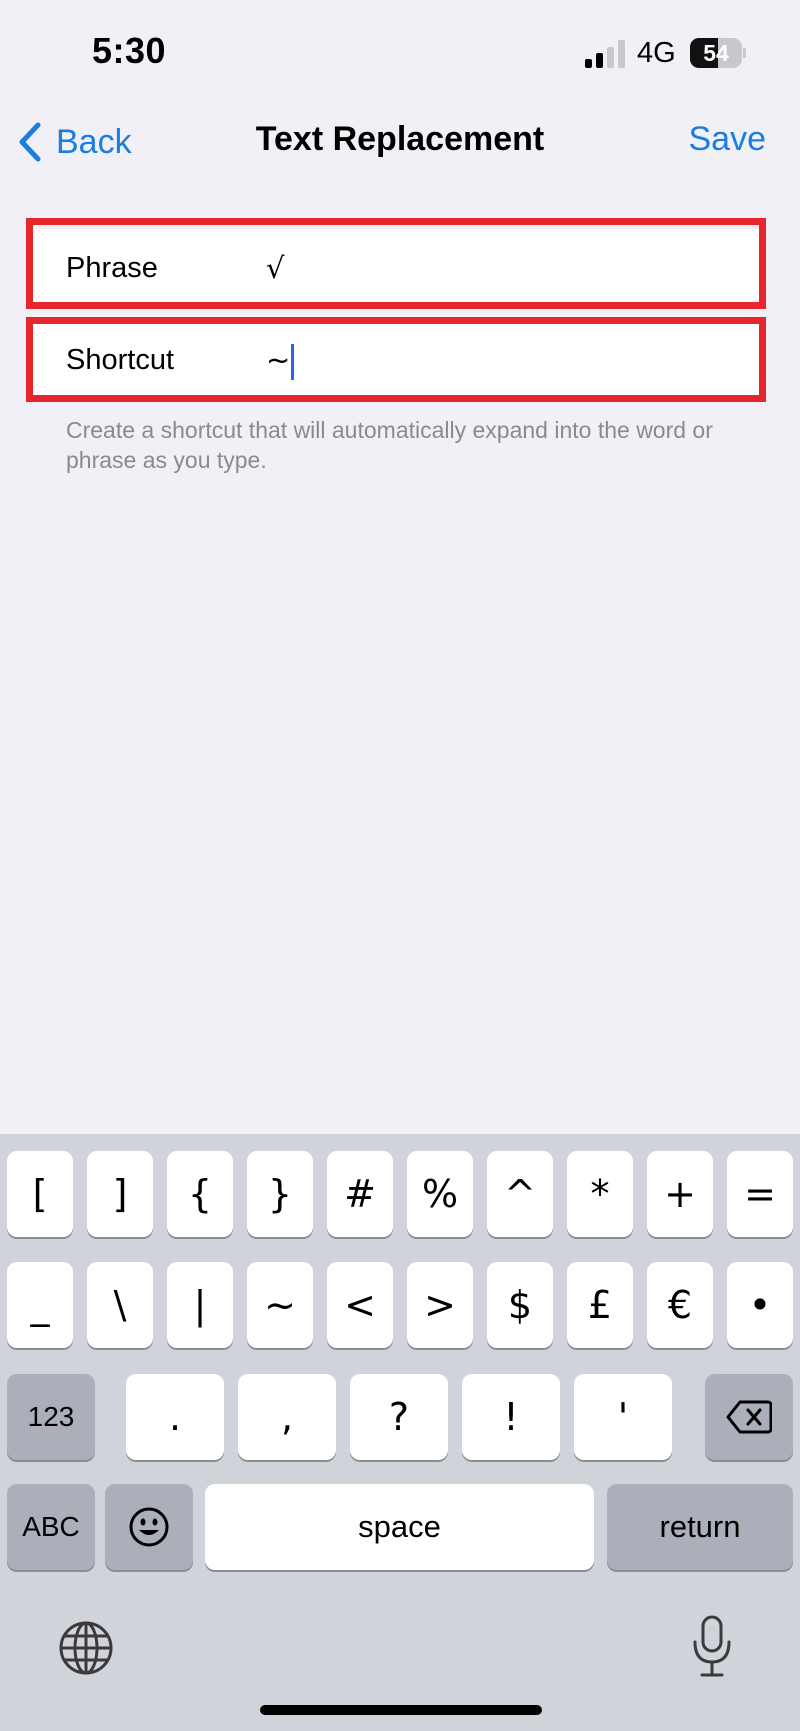 Image resolution: width=800 pixels, height=1731 pixels. I want to click on key-symbol-row1-9: +, so click(680, 1194).